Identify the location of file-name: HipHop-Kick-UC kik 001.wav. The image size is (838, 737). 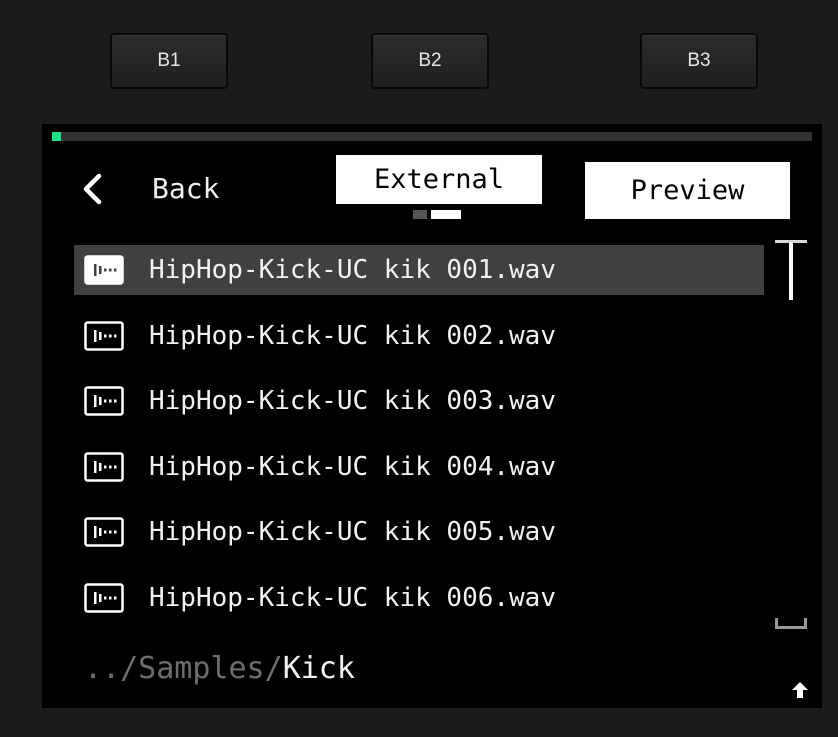
(352, 270).